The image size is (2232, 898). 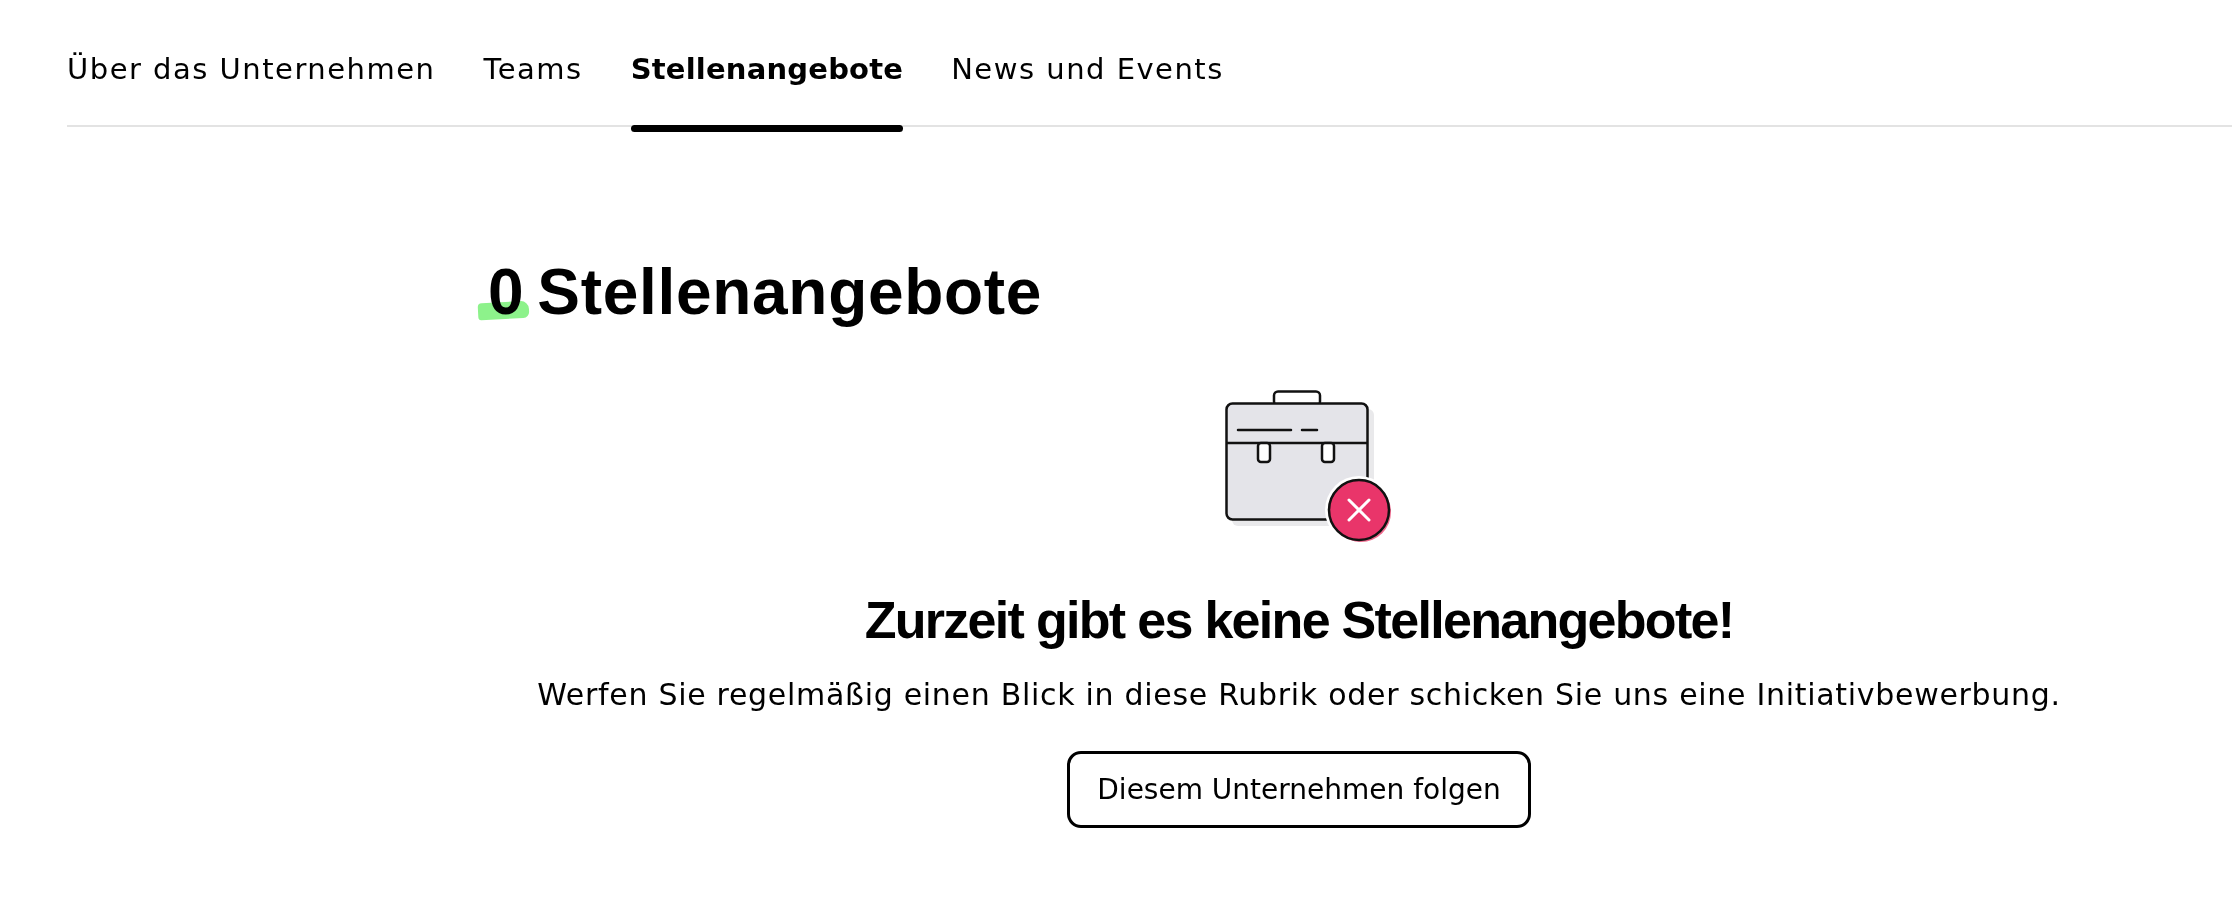 I want to click on job-count: 0, so click(x=504, y=292).